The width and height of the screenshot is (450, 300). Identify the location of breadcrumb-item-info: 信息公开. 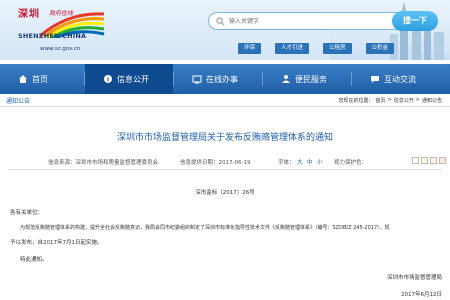
(404, 100).